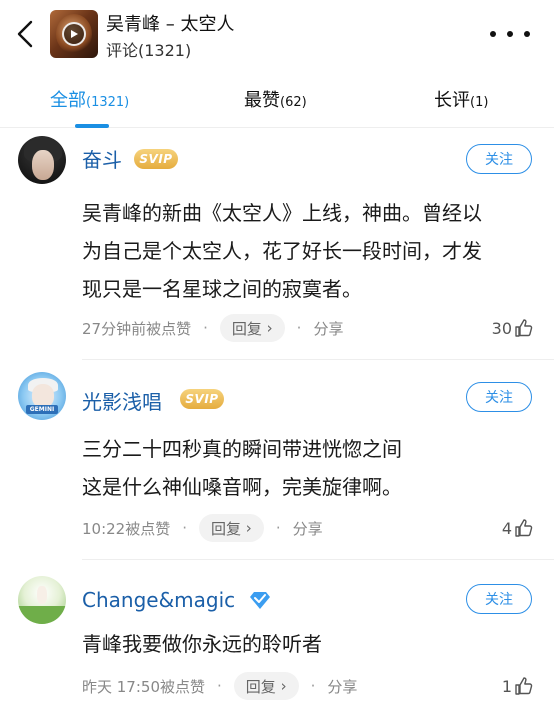 The height and width of the screenshot is (712, 554). What do you see at coordinates (282, 213) in the screenshot?
I see `comment-line: 吴青峰的新曲《太空人》上线，神曲。曾经以` at bounding box center [282, 213].